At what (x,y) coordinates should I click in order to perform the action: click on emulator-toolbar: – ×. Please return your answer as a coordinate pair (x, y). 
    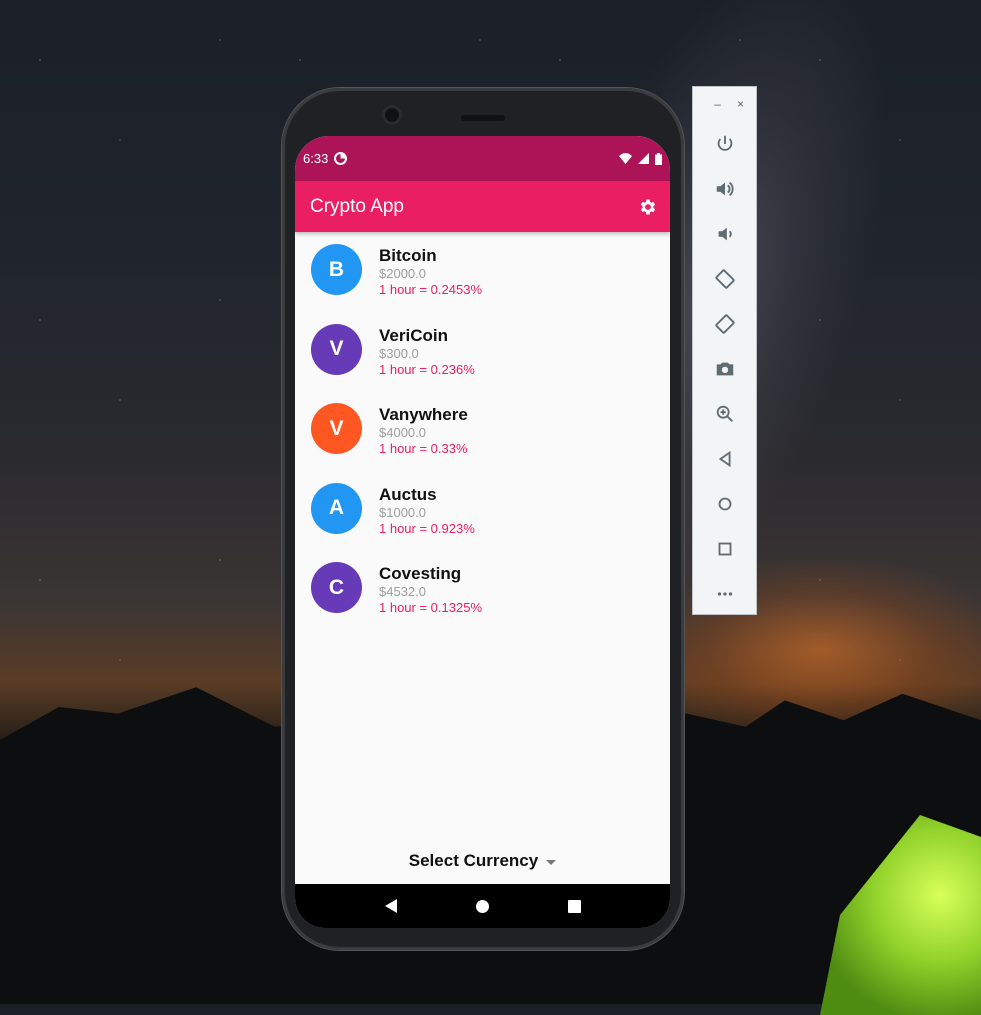
    Looking at the image, I should click on (724, 350).